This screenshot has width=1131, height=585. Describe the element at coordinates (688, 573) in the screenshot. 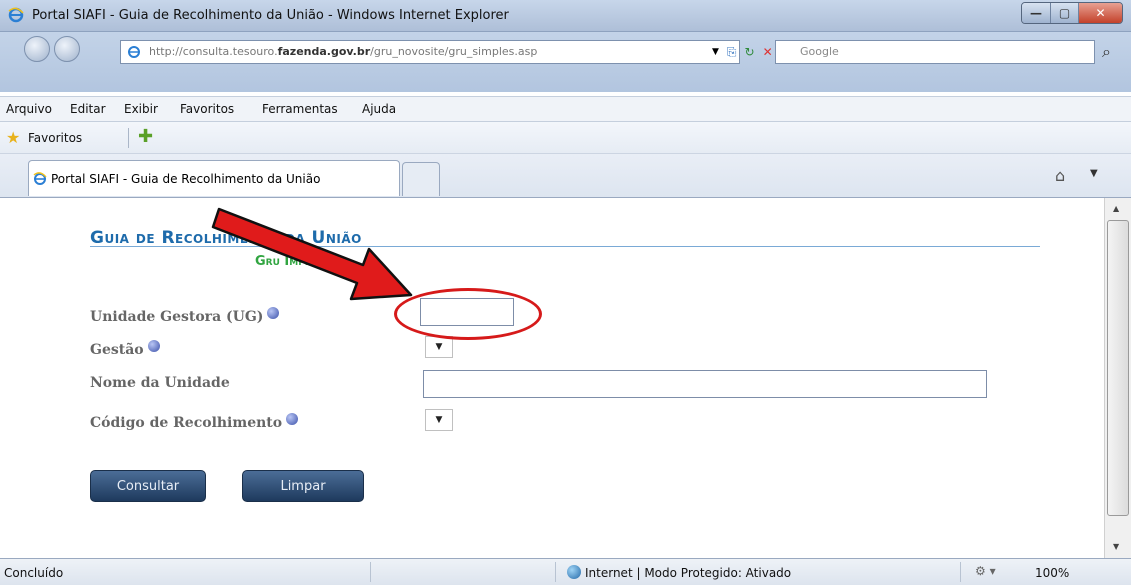

I see `security-zone: Internet | Modo Protegido: Ativado` at that location.